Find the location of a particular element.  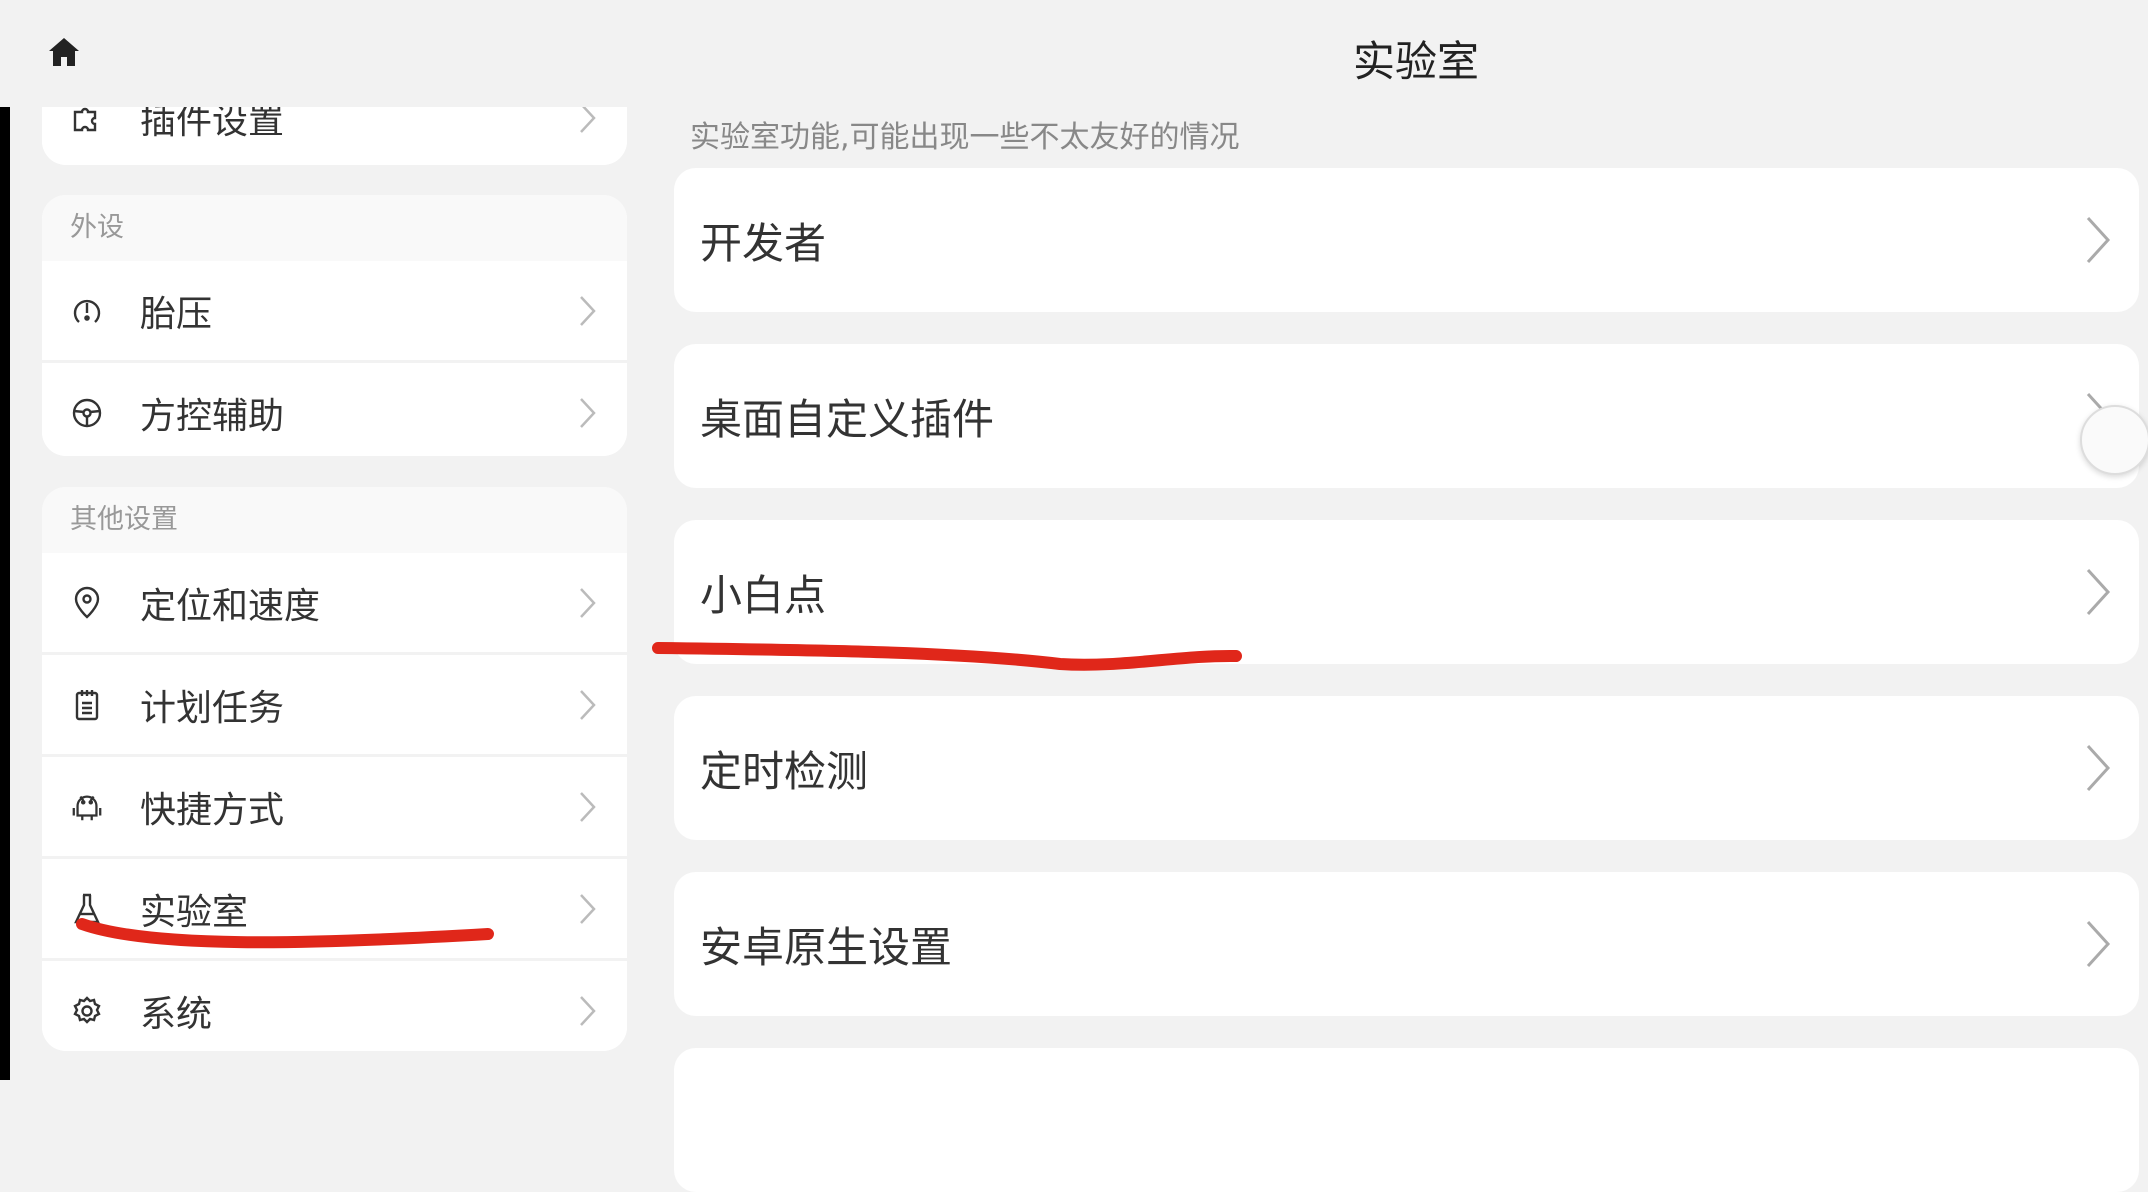

sidebar-item-tire-pressure: 胎压 is located at coordinates (334, 312).